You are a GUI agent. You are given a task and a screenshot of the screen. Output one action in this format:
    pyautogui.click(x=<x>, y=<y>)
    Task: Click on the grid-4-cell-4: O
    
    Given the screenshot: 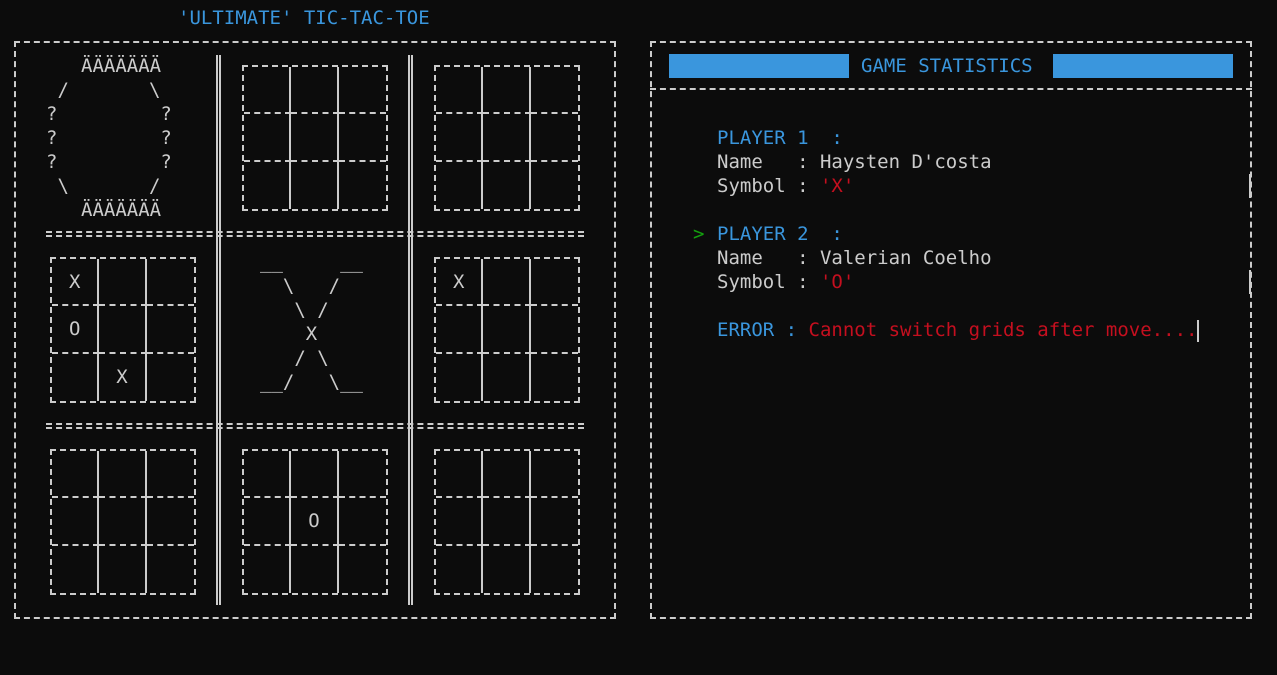 What is the action you would take?
    pyautogui.click(x=76, y=330)
    